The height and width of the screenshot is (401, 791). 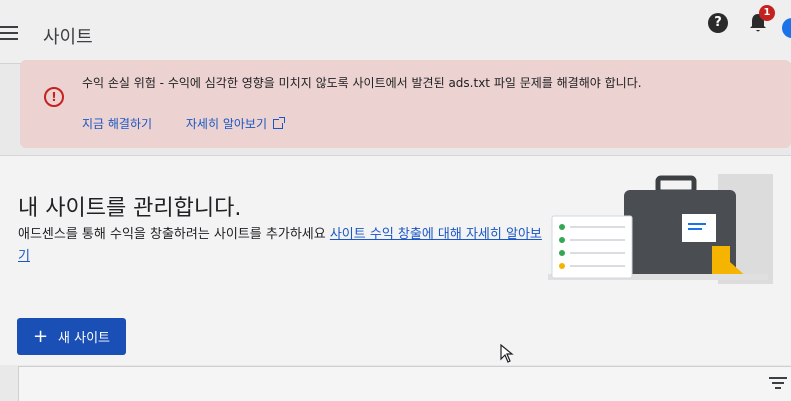 I want to click on external-link-icon, so click(x=279, y=122).